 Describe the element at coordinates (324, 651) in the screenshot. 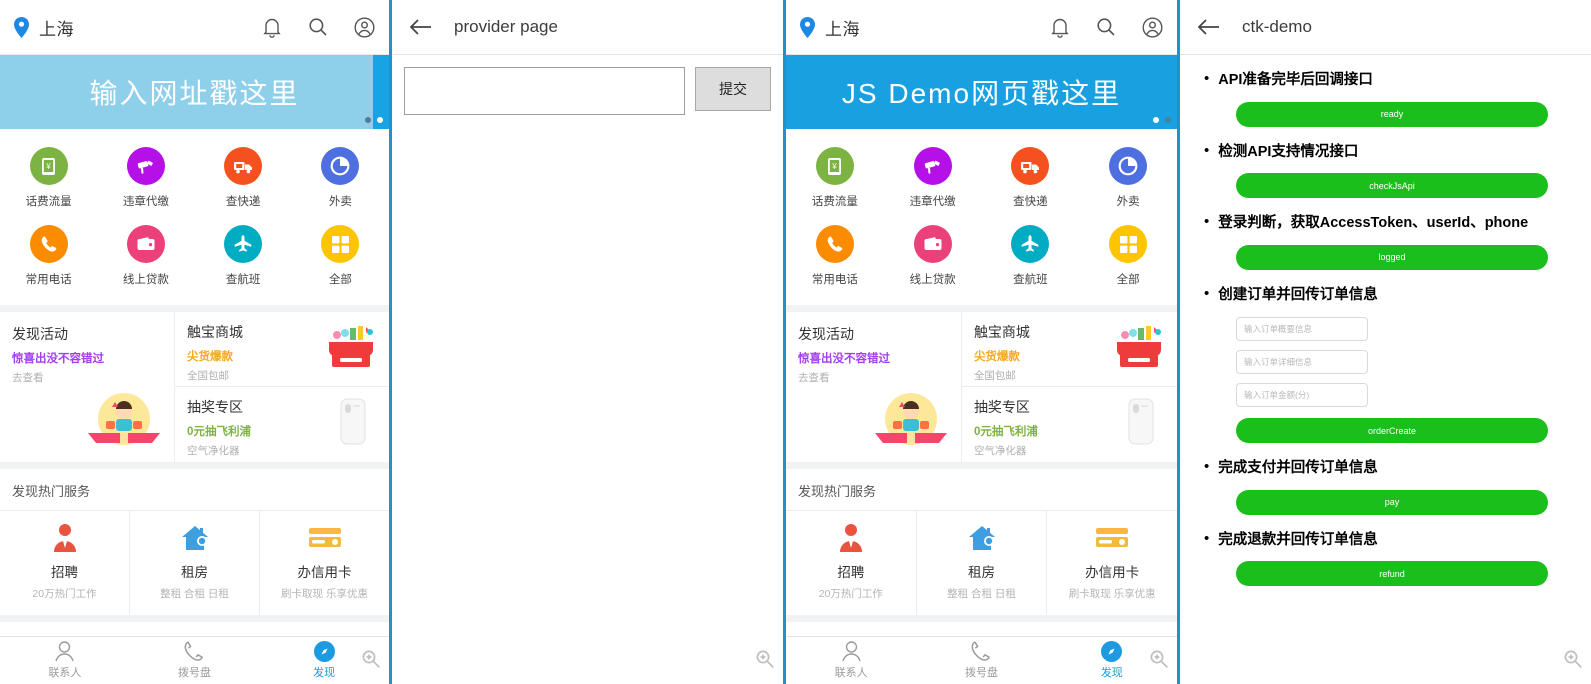

I see `compass-icon` at that location.